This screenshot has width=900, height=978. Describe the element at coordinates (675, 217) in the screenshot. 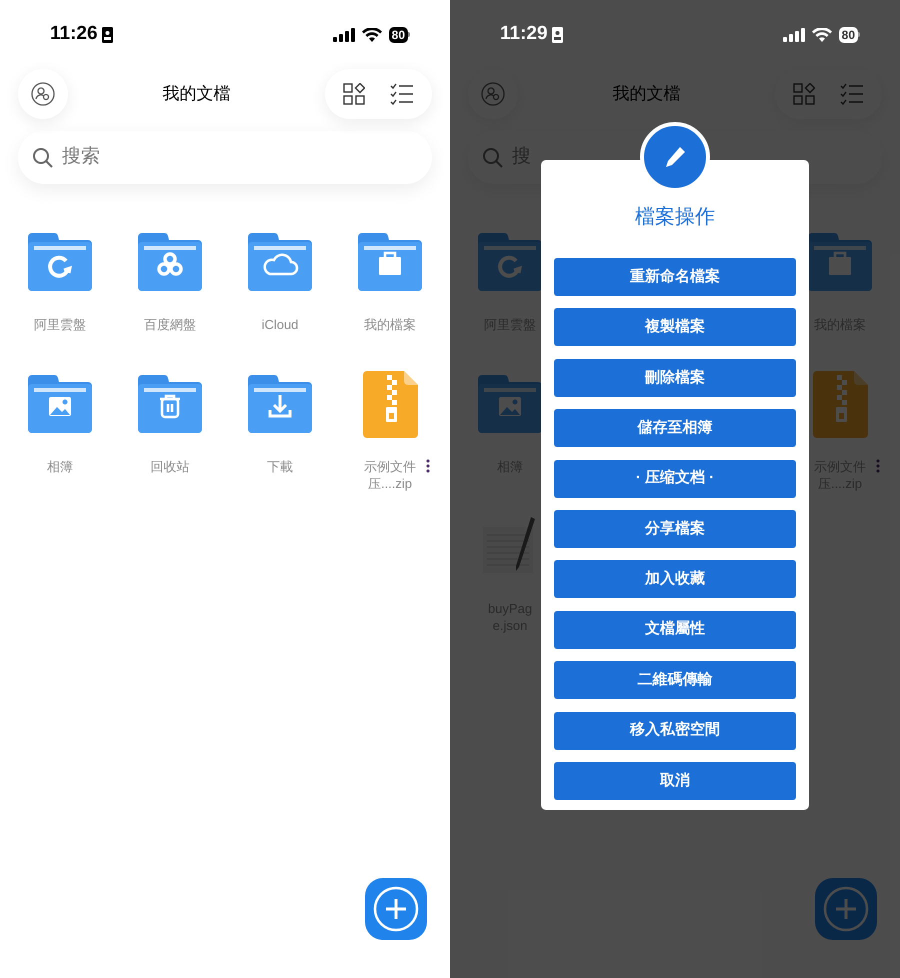

I see `dialog-title: 檔案操作` at that location.